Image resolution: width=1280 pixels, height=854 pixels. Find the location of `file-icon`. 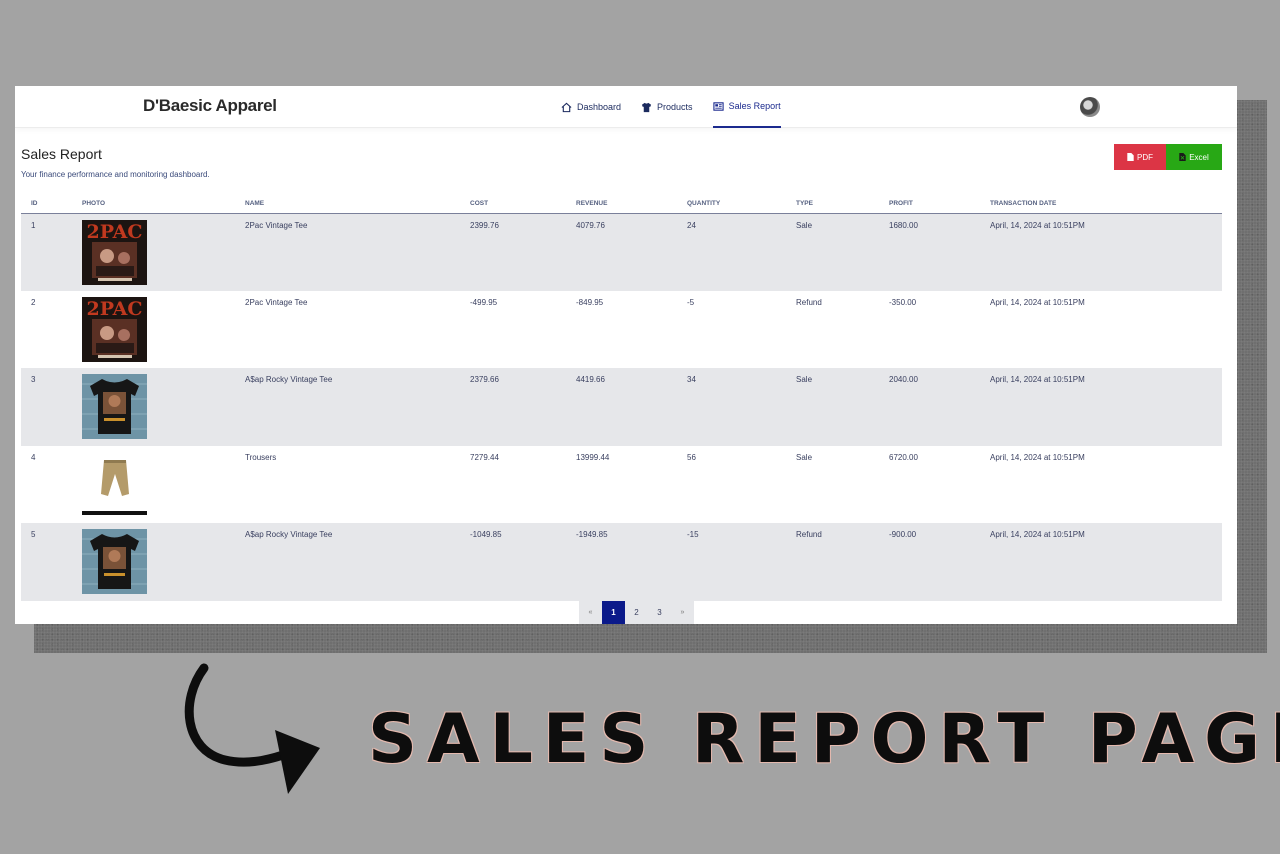

file-icon is located at coordinates (1130, 157).